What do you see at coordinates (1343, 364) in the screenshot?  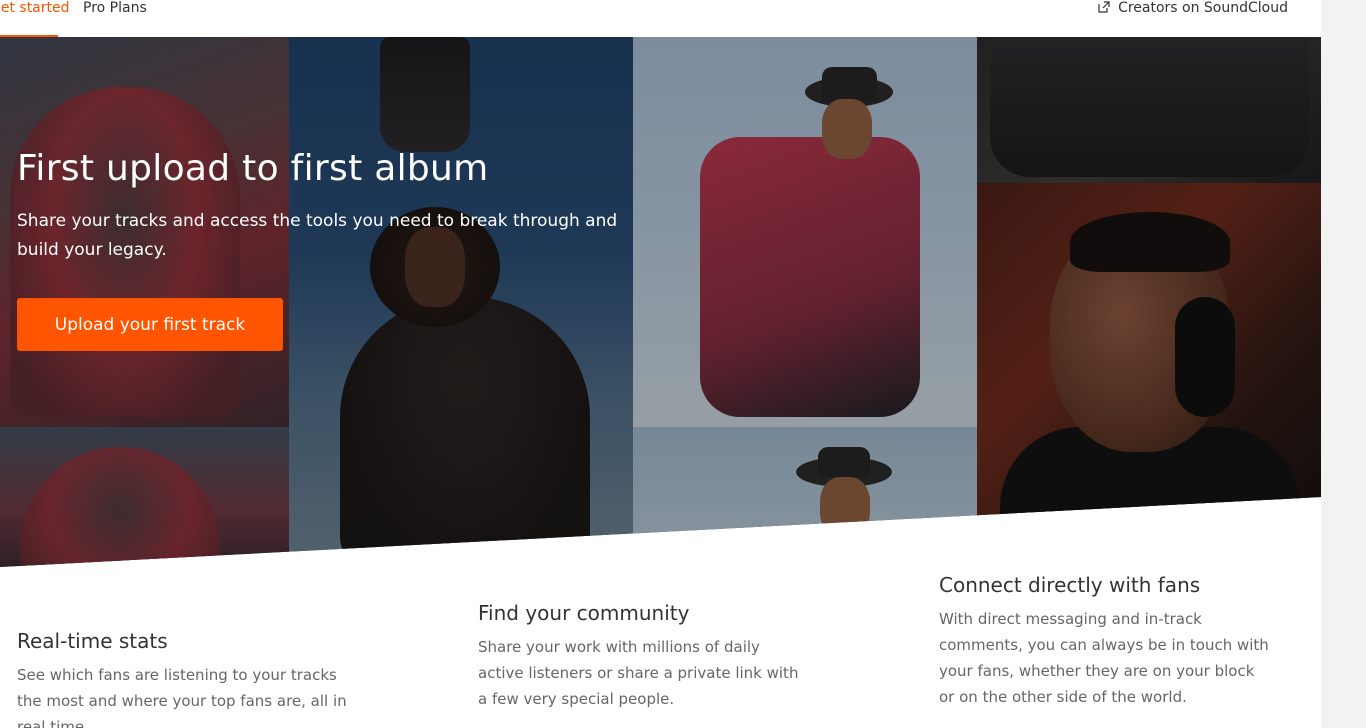 I see `scrollbar-gutter` at bounding box center [1343, 364].